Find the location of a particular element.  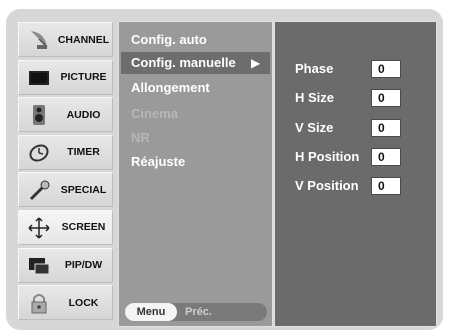

wand-icon is located at coordinates (39, 190).